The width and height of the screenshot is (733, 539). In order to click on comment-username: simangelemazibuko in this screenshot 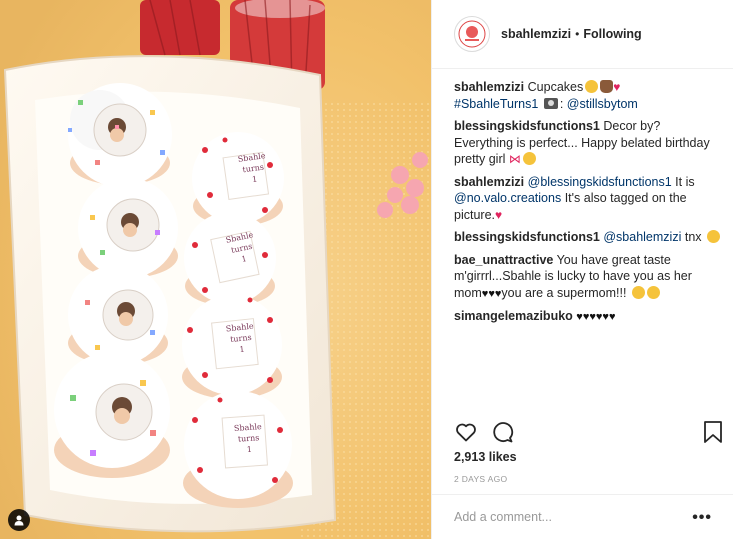, I will do `click(513, 316)`.